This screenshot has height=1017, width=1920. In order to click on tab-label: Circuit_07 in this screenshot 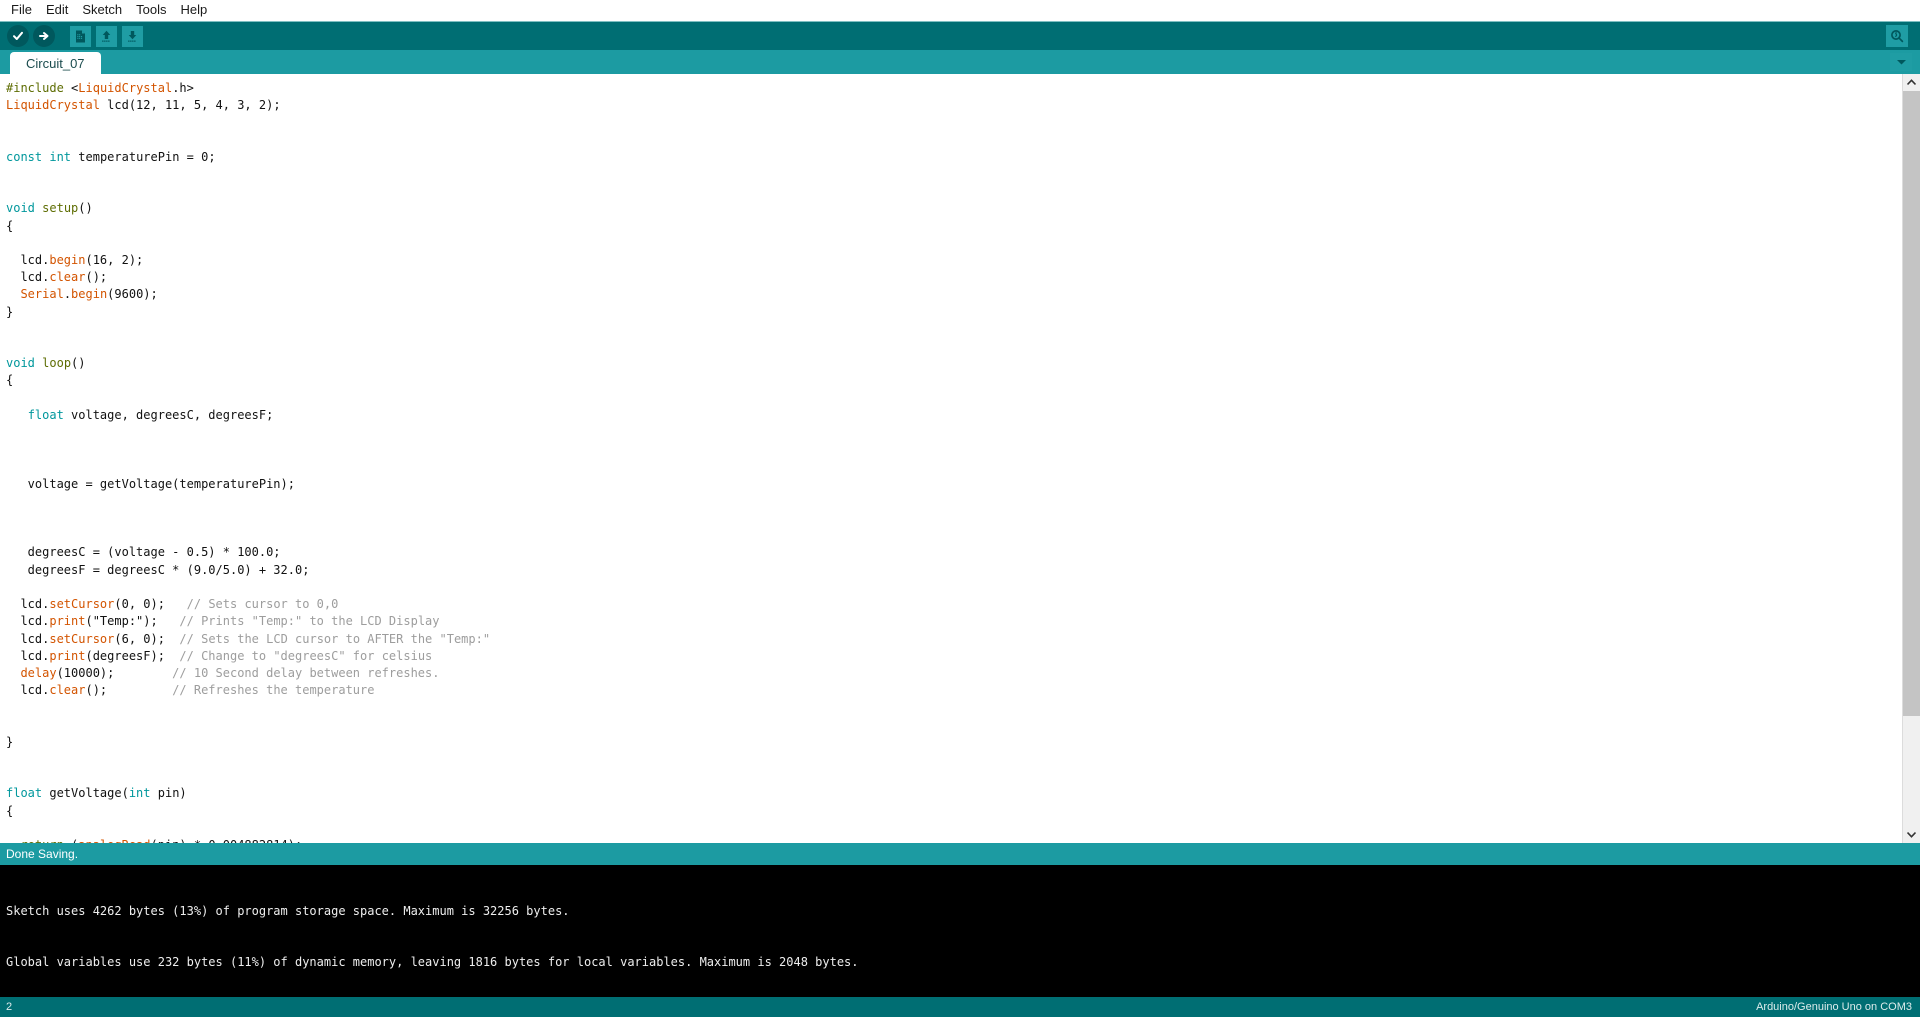, I will do `click(55, 63)`.